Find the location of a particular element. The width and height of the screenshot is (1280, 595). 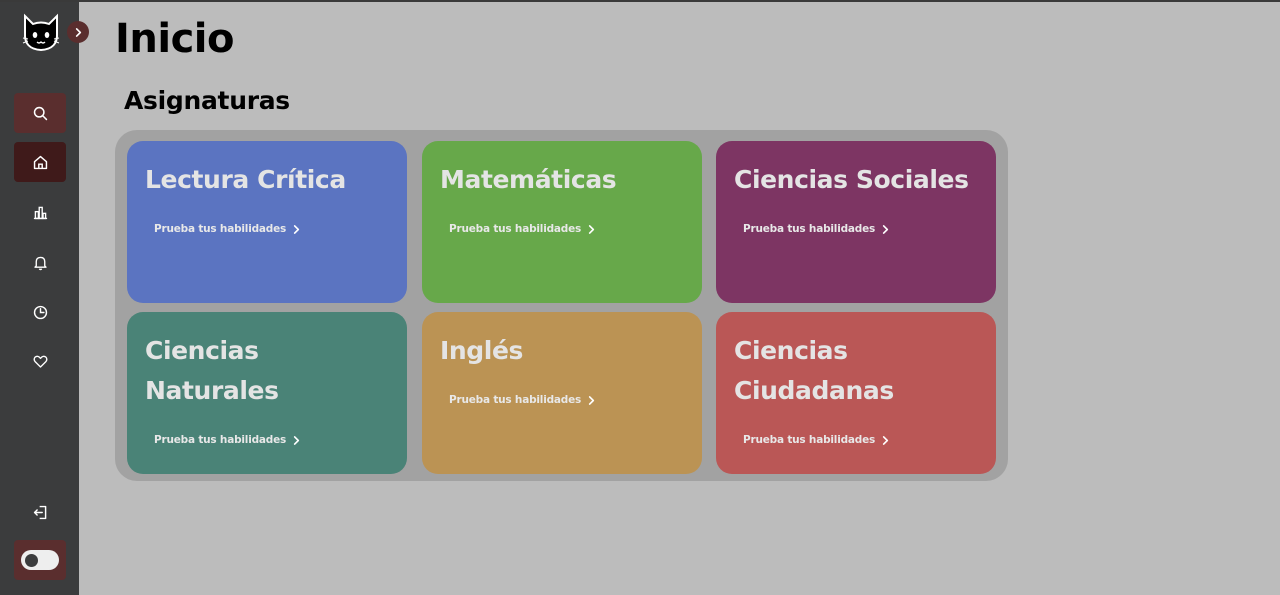

sidebar is located at coordinates (44, 298).